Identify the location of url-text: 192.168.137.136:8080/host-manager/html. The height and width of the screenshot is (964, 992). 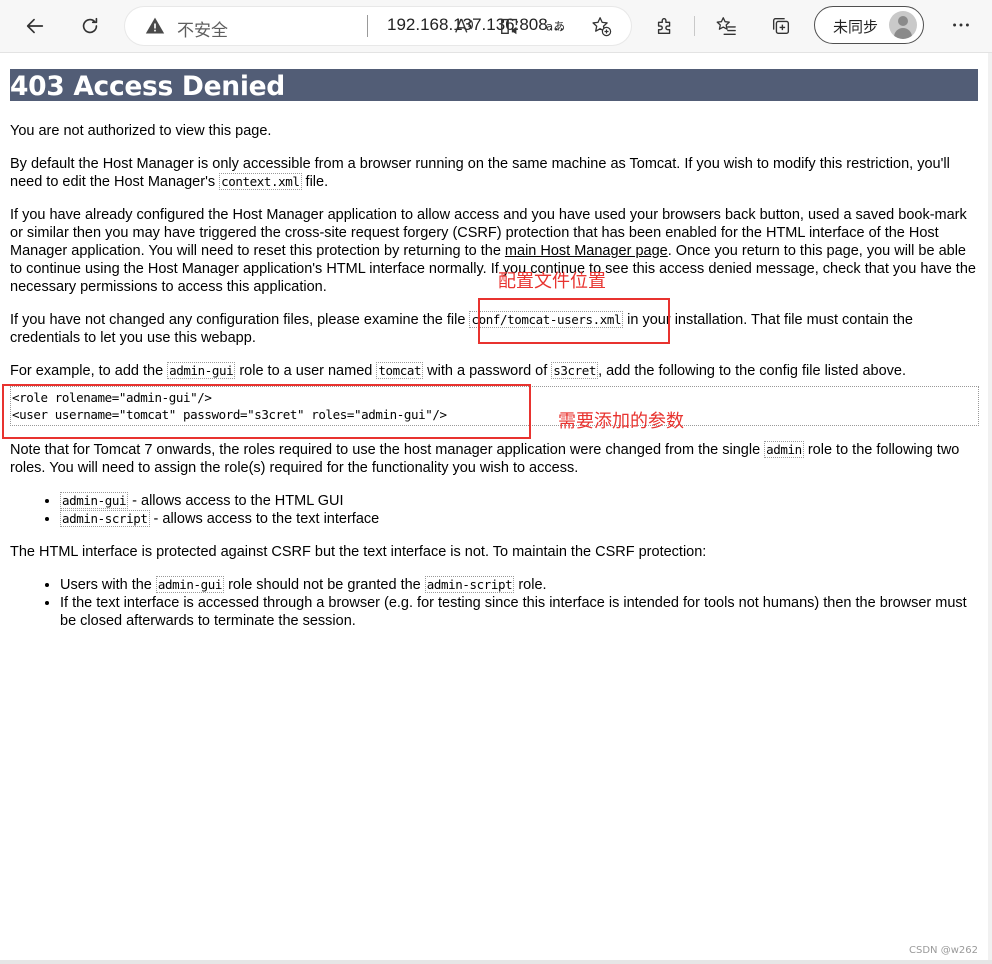
(477, 25).